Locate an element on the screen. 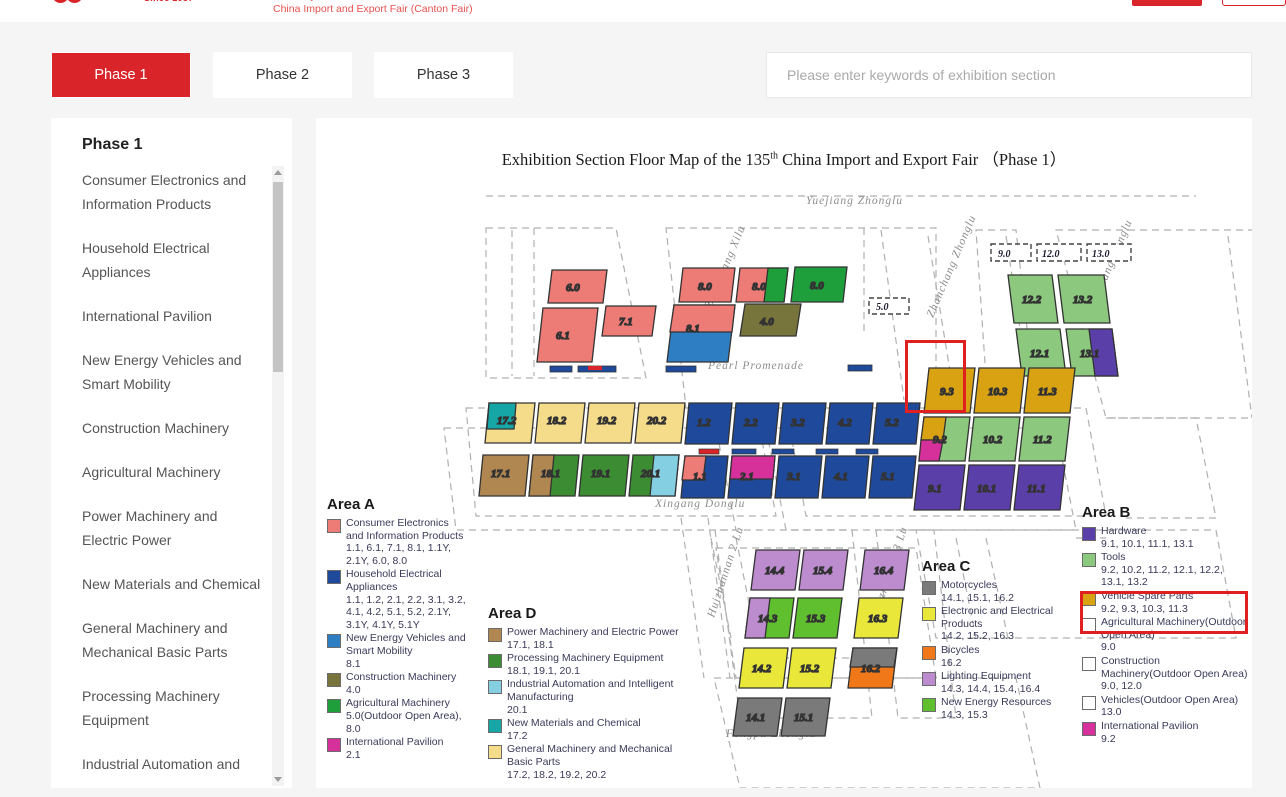  hall-10-1: 10.1 is located at coordinates (989, 487).